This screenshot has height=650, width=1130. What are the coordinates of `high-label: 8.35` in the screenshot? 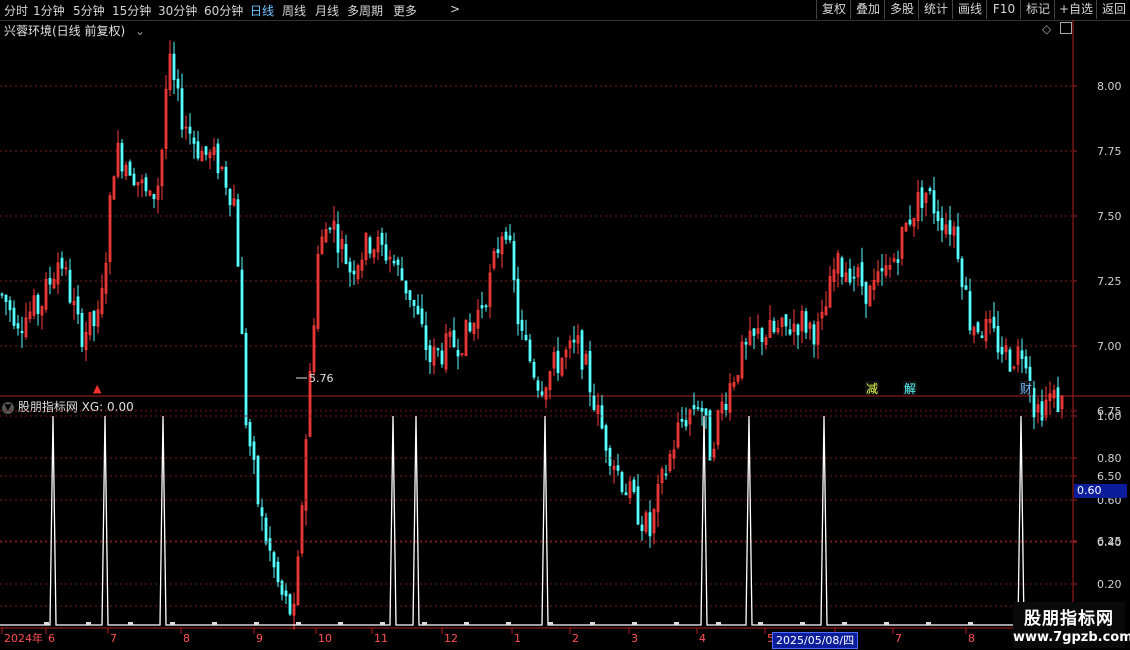 It's located at (192, 1).